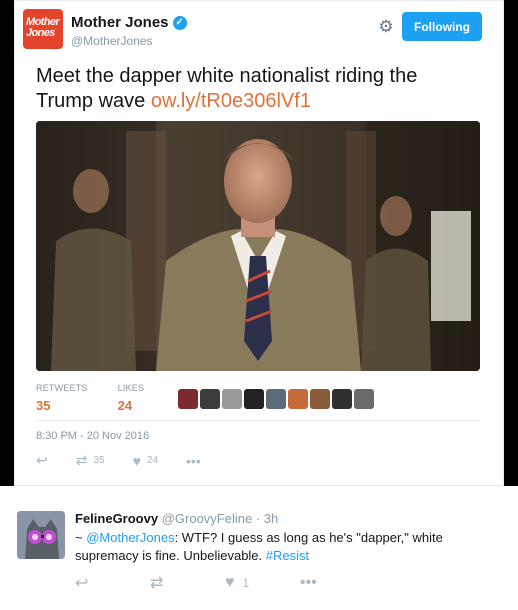  Describe the element at coordinates (90, 398) in the screenshot. I see `tweet-stats: RETWEETS 35 LIKES 24` at that location.